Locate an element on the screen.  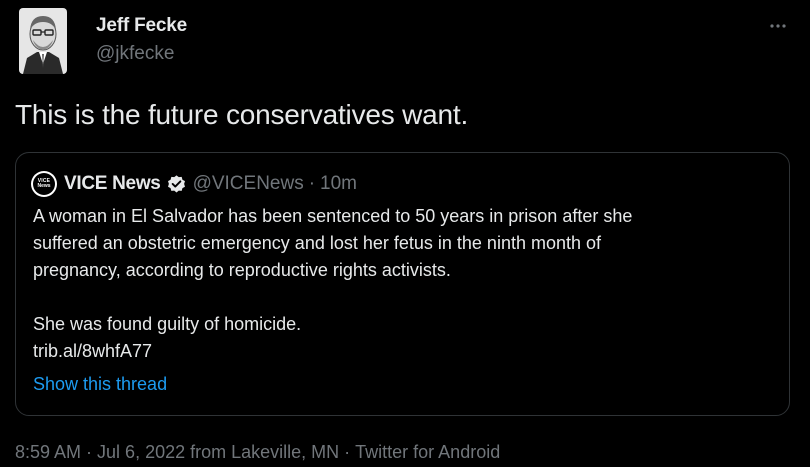
more-horizontal-icon is located at coordinates (778, 26).